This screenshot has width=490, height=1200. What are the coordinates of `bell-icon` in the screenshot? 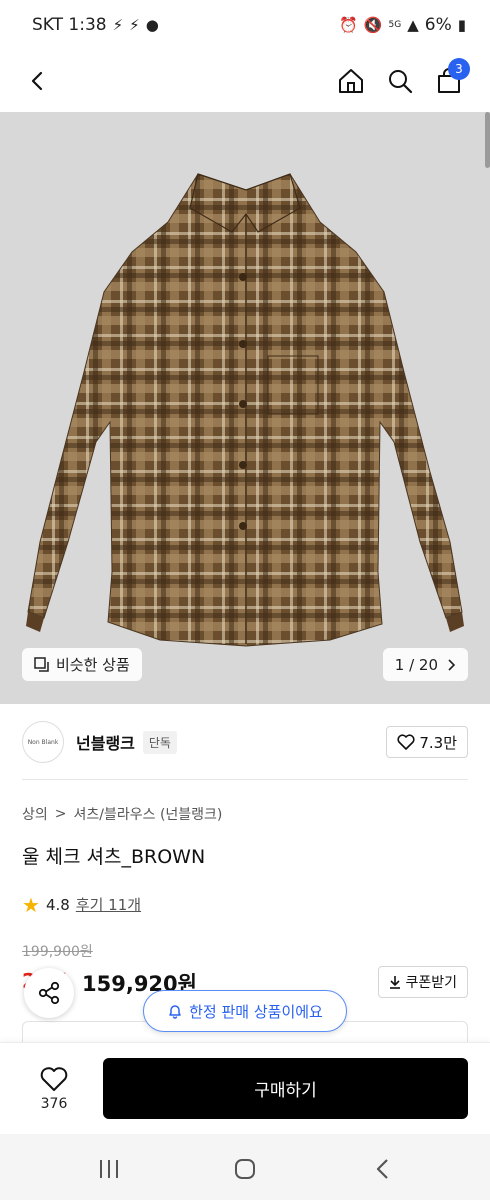 It's located at (175, 1012).